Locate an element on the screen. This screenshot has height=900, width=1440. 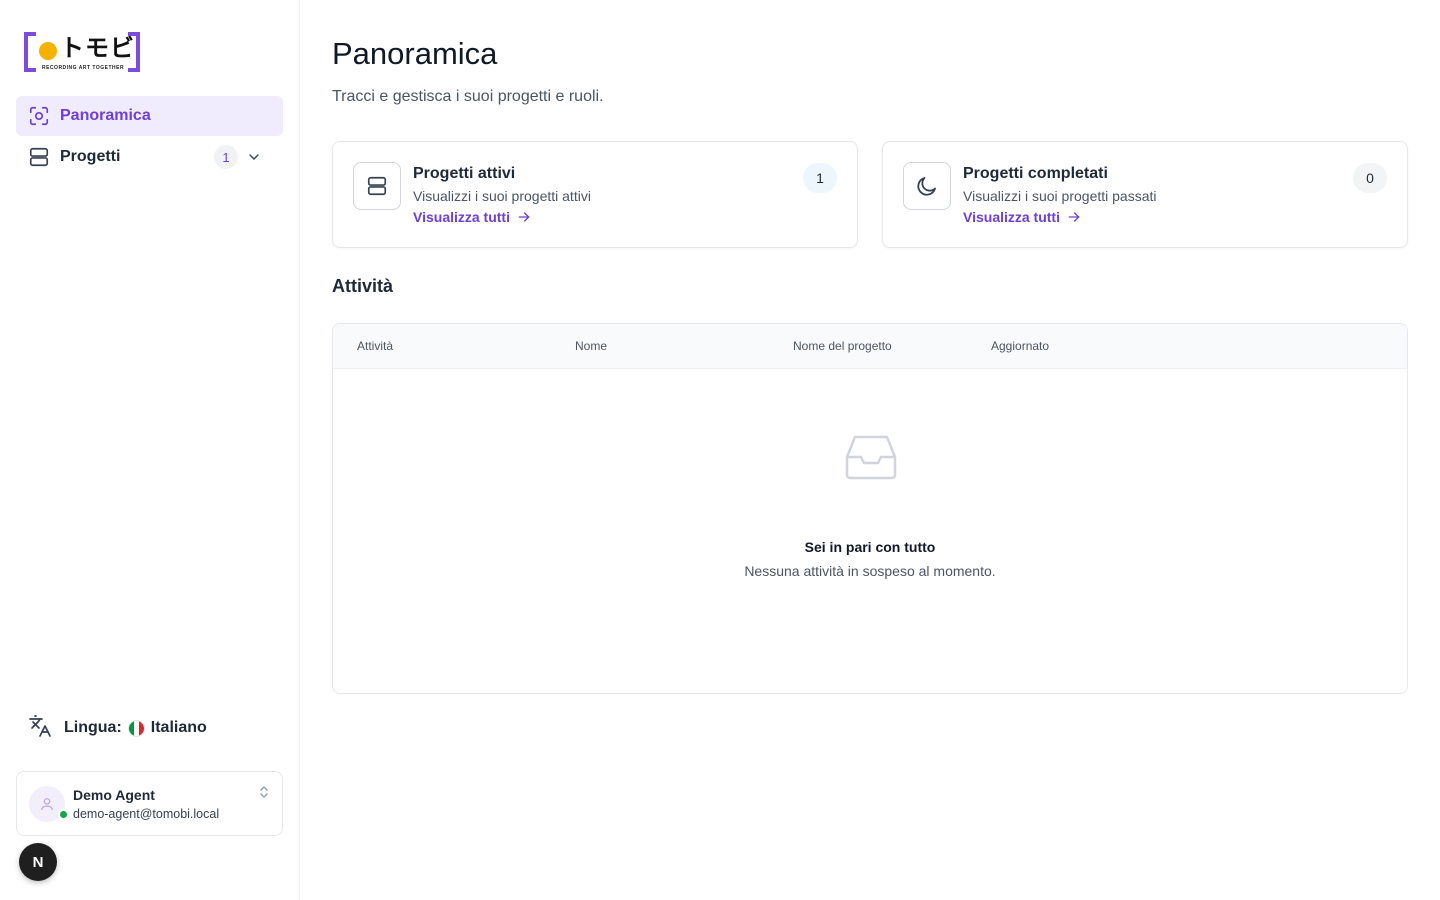
card-title: Progetti attivi is located at coordinates (464, 173).